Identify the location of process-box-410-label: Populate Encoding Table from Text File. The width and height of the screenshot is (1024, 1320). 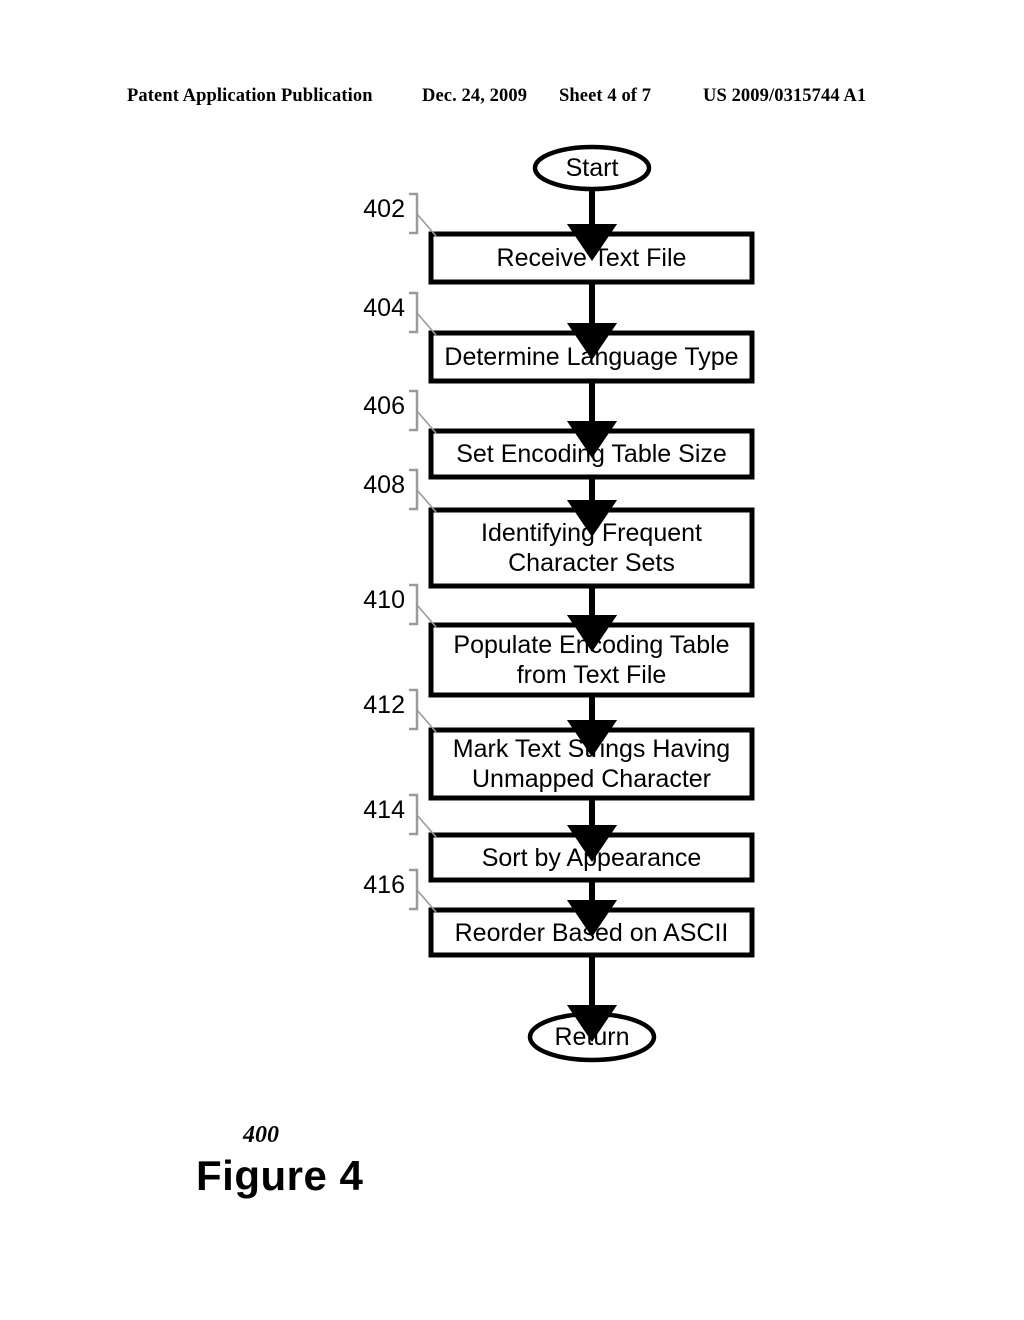
(591, 660).